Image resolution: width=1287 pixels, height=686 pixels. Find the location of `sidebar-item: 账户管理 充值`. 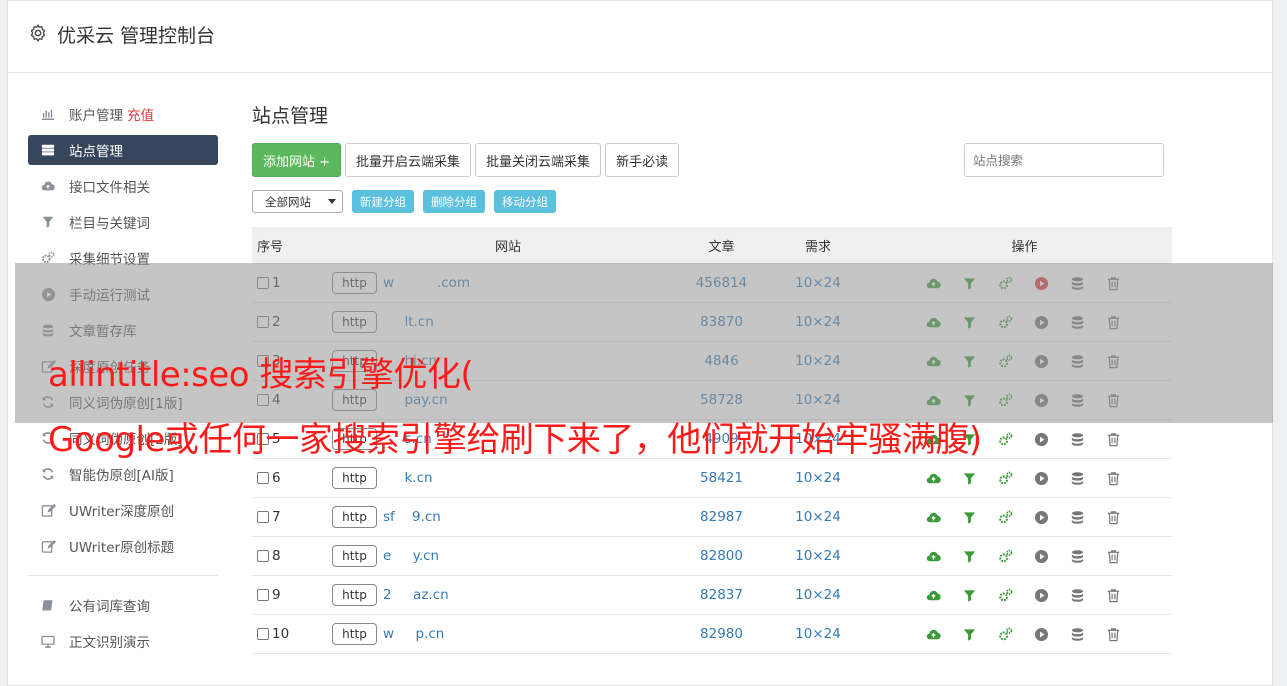

sidebar-item: 账户管理 充值 is located at coordinates (123, 114).